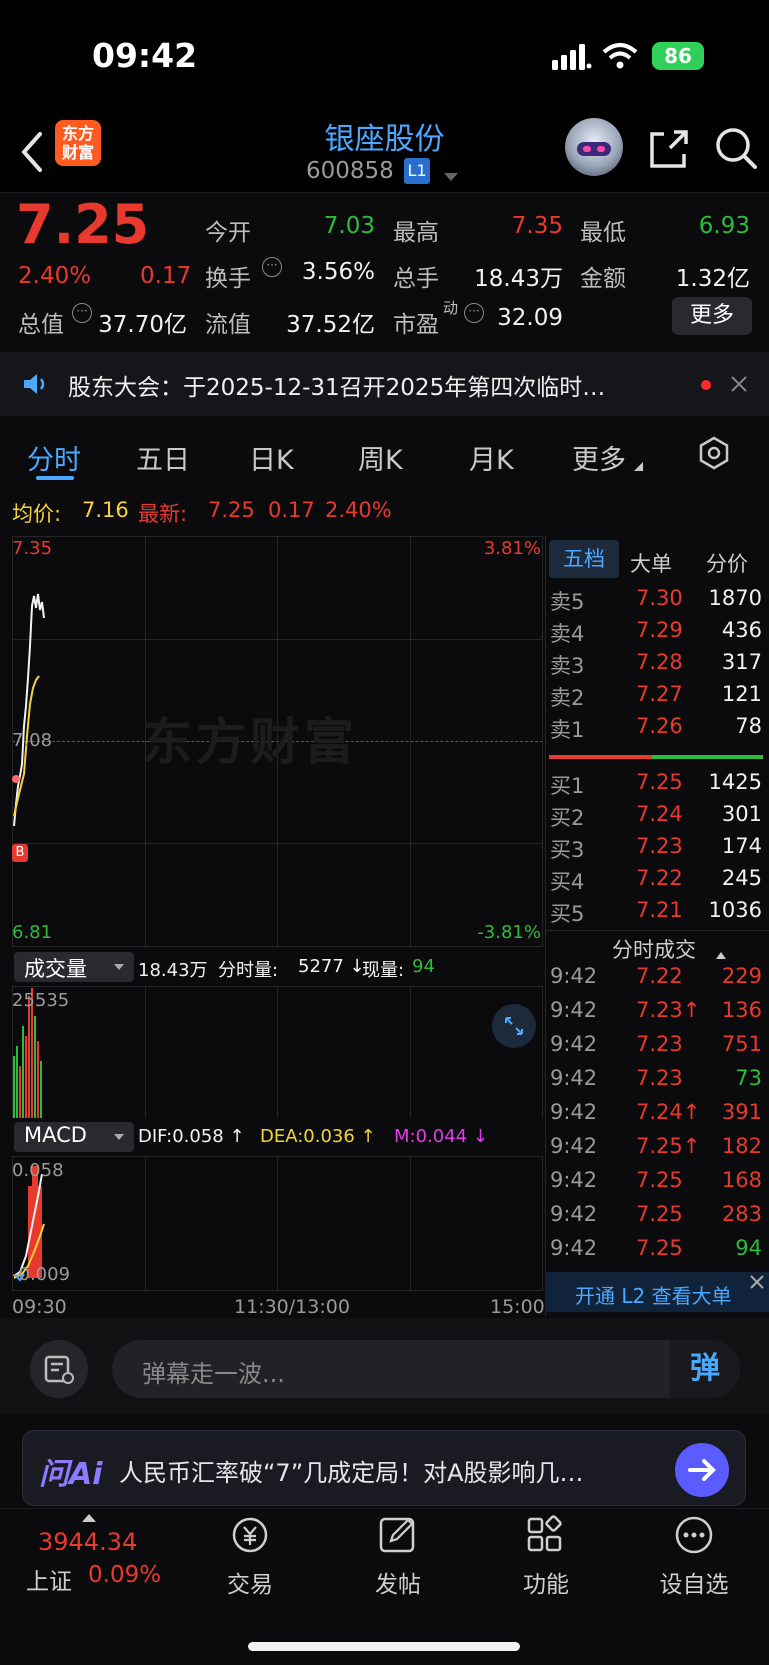 The image size is (769, 1665). What do you see at coordinates (656, 696) in the screenshot?
I see `ask-row: 卖2 7.27 121` at bounding box center [656, 696].